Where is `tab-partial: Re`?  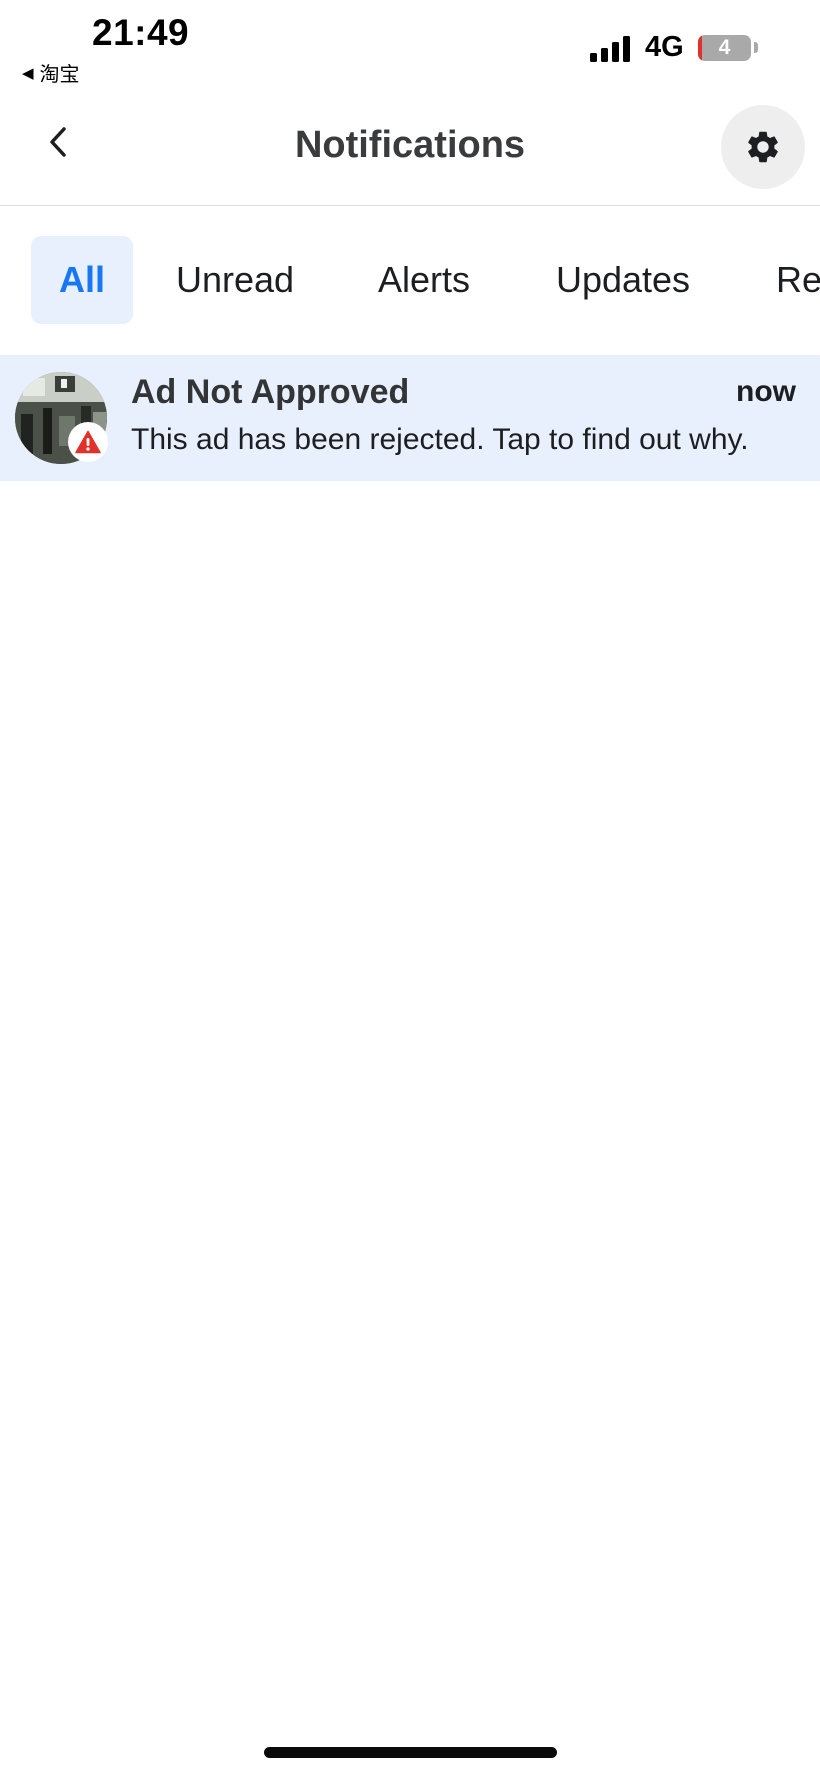
tab-partial: Re is located at coordinates (798, 280).